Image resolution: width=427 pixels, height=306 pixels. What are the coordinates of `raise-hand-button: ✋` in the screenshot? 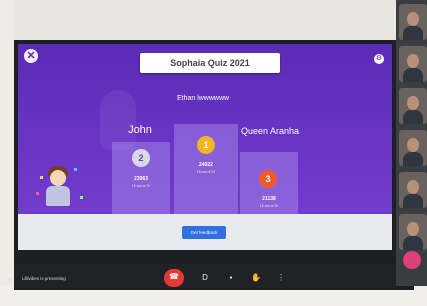 It's located at (256, 278).